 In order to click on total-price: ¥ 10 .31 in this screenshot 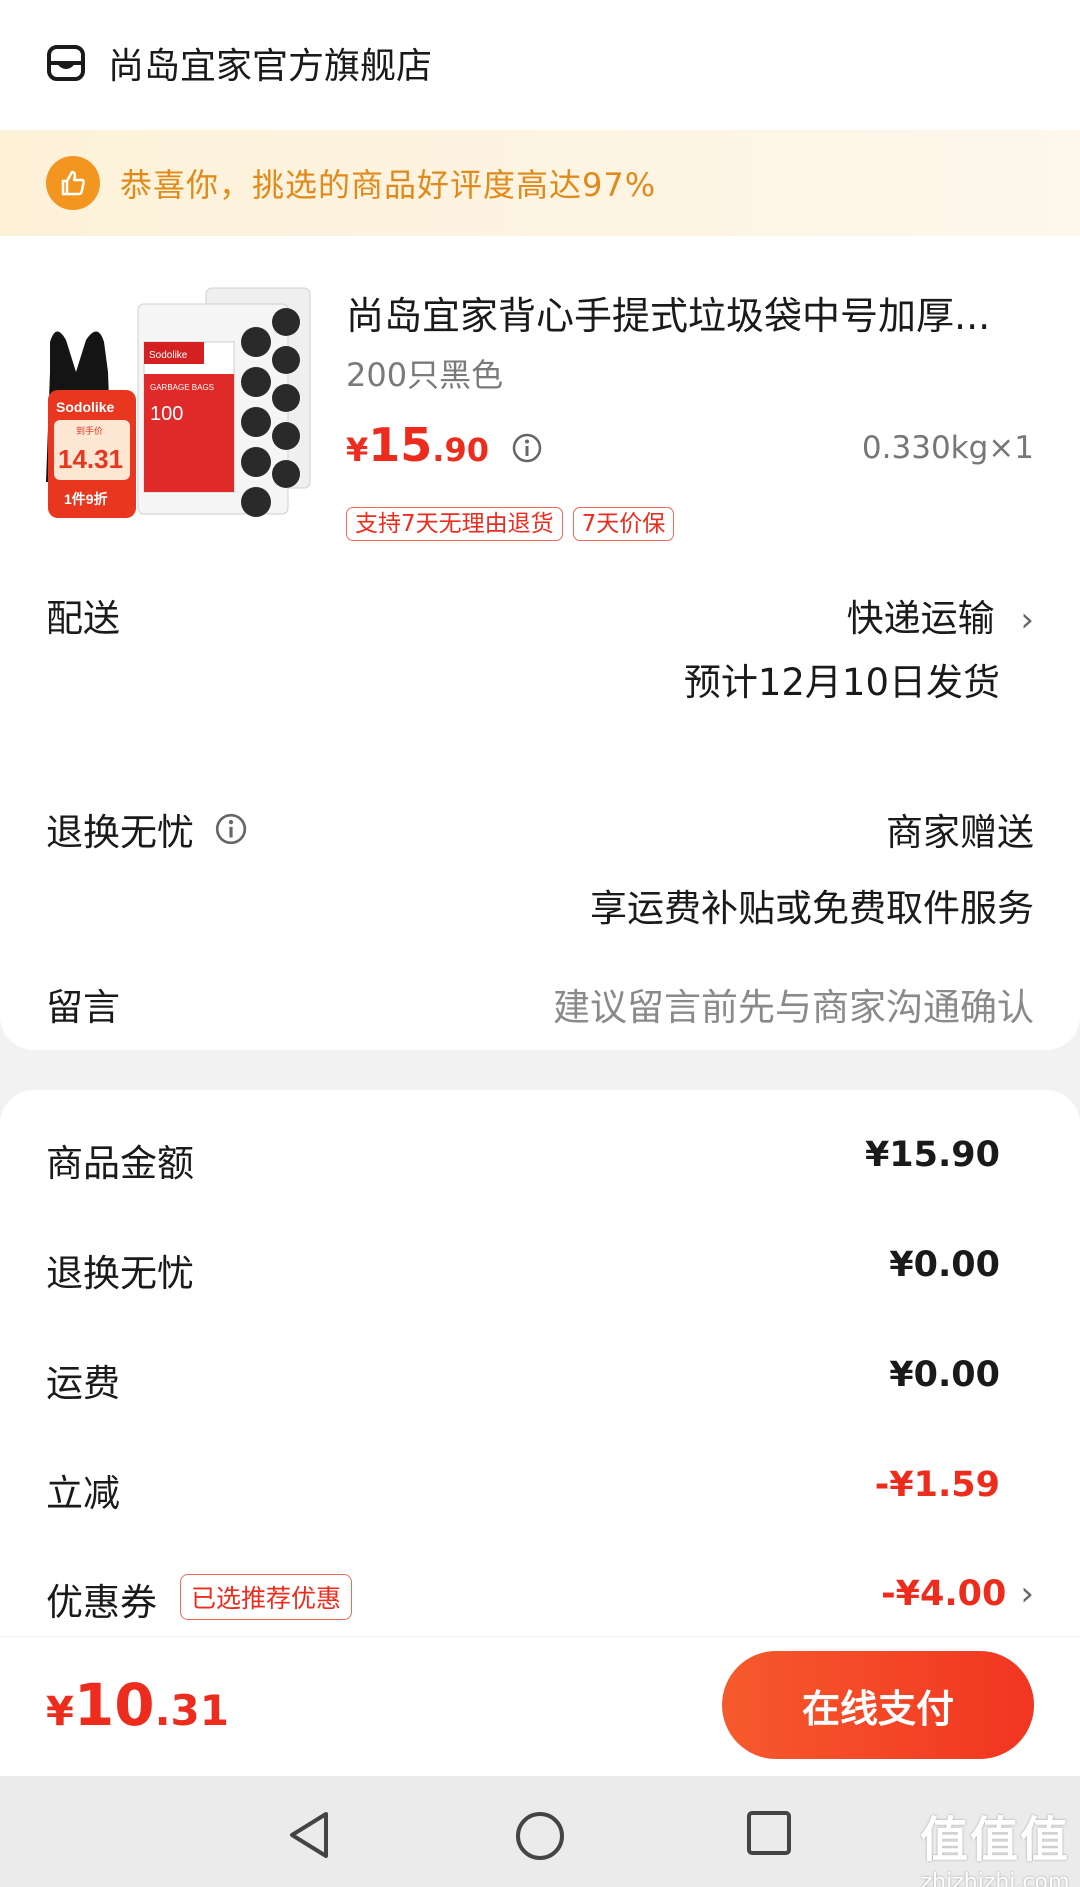, I will do `click(137, 1705)`.